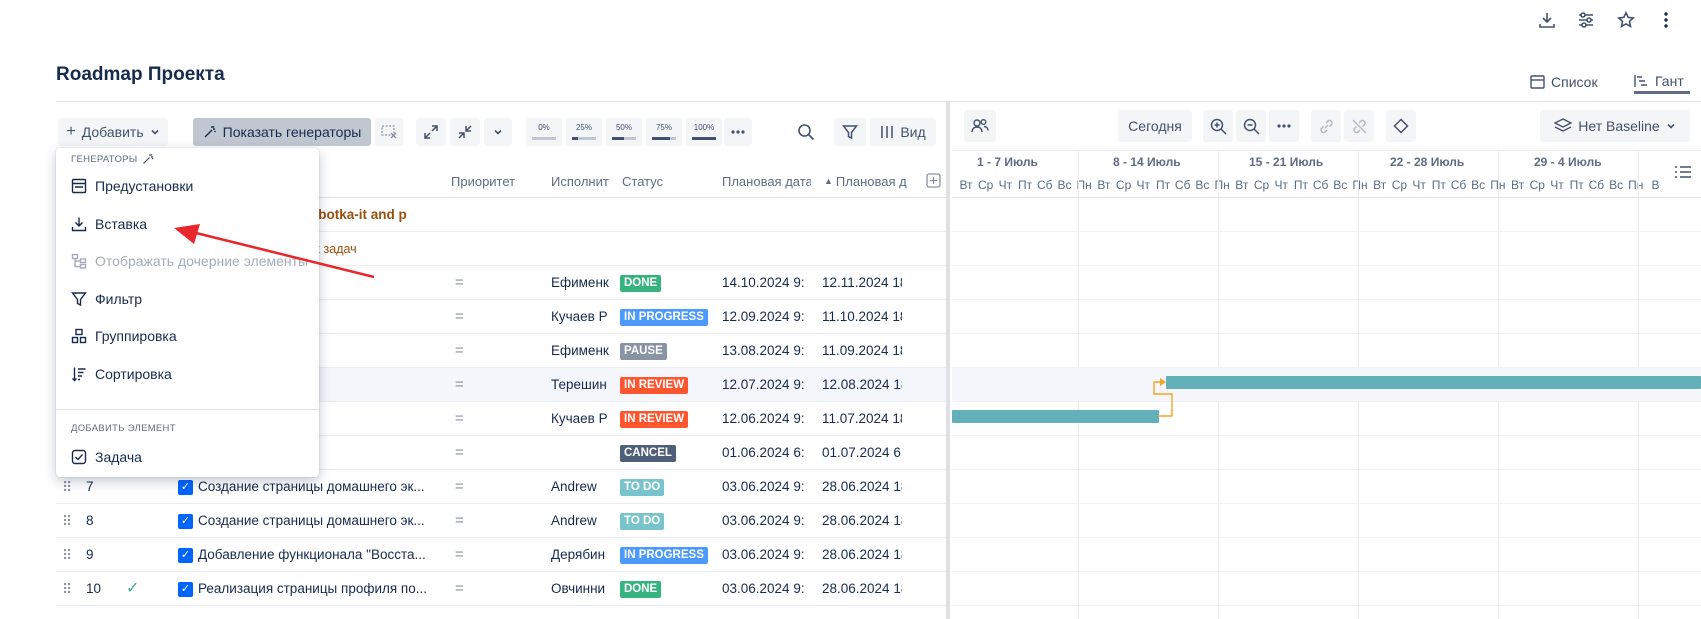  Describe the element at coordinates (578, 554) in the screenshot. I see `assignee: Дерябин` at that location.